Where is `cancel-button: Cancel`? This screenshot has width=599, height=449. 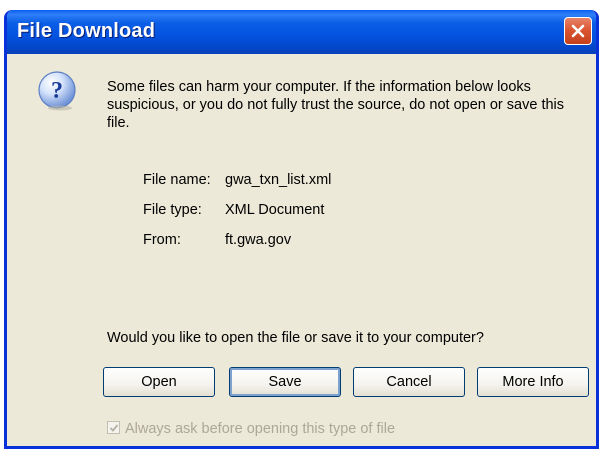
cancel-button: Cancel is located at coordinates (409, 382).